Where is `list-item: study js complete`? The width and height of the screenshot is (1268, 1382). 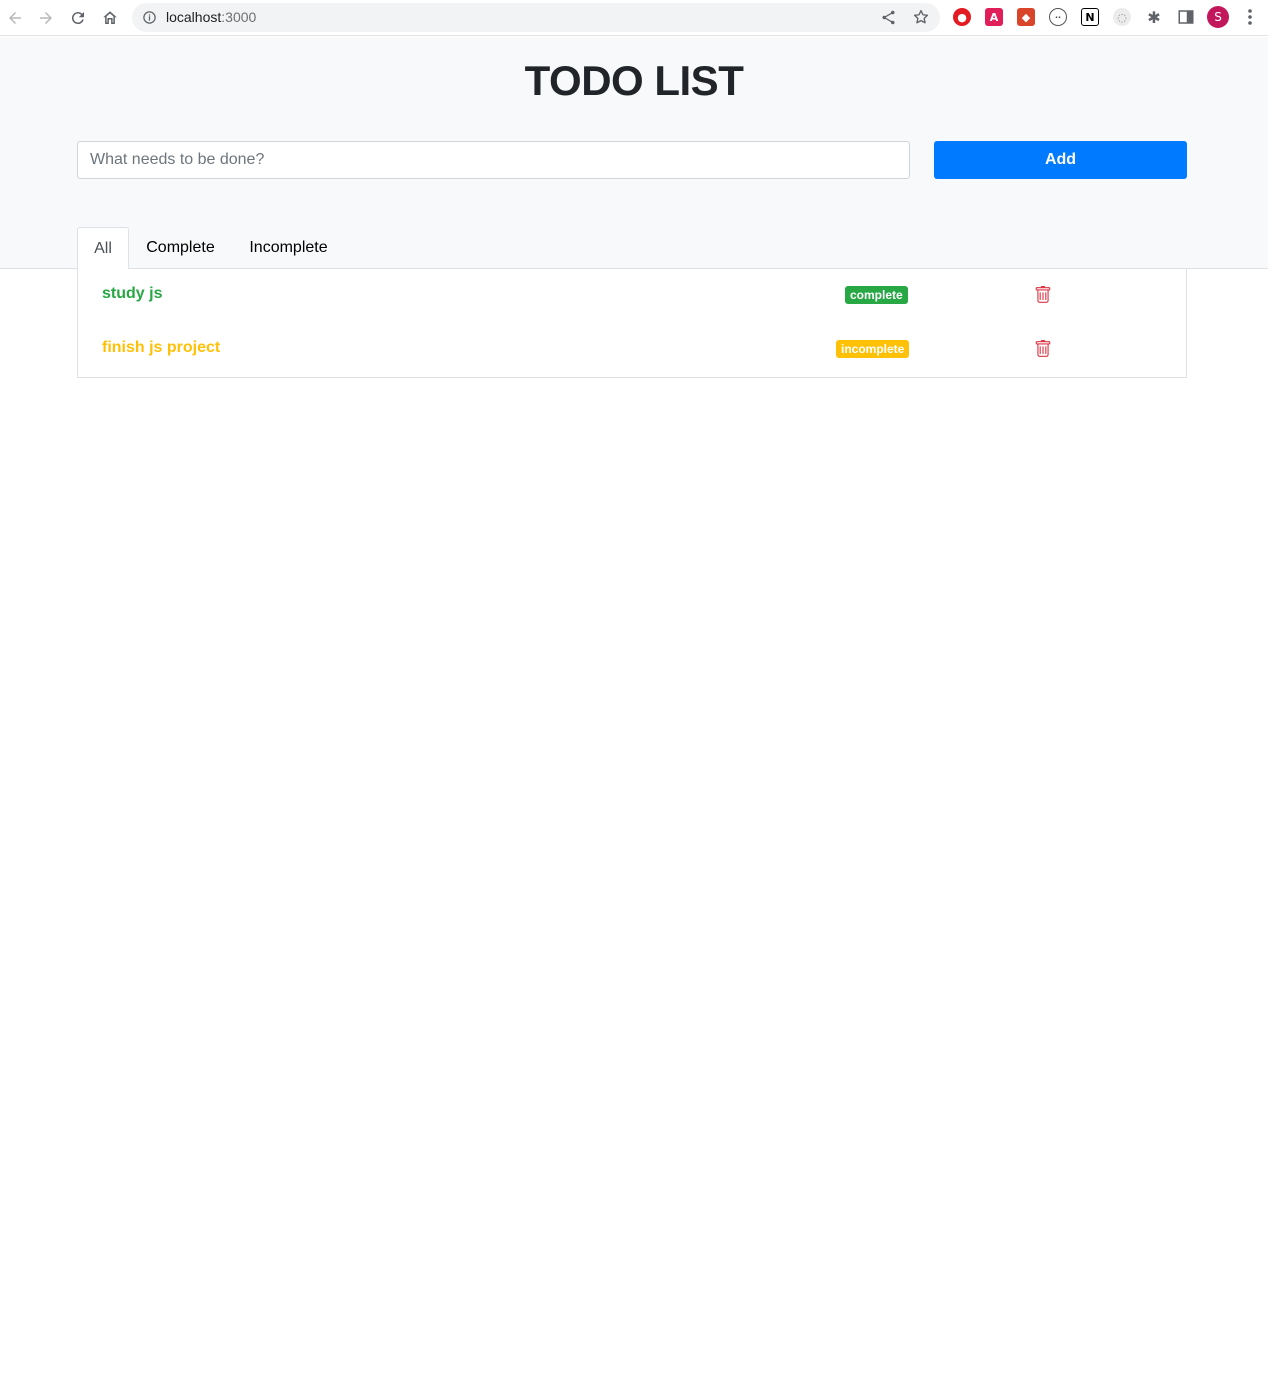 list-item: study js complete is located at coordinates (632, 297).